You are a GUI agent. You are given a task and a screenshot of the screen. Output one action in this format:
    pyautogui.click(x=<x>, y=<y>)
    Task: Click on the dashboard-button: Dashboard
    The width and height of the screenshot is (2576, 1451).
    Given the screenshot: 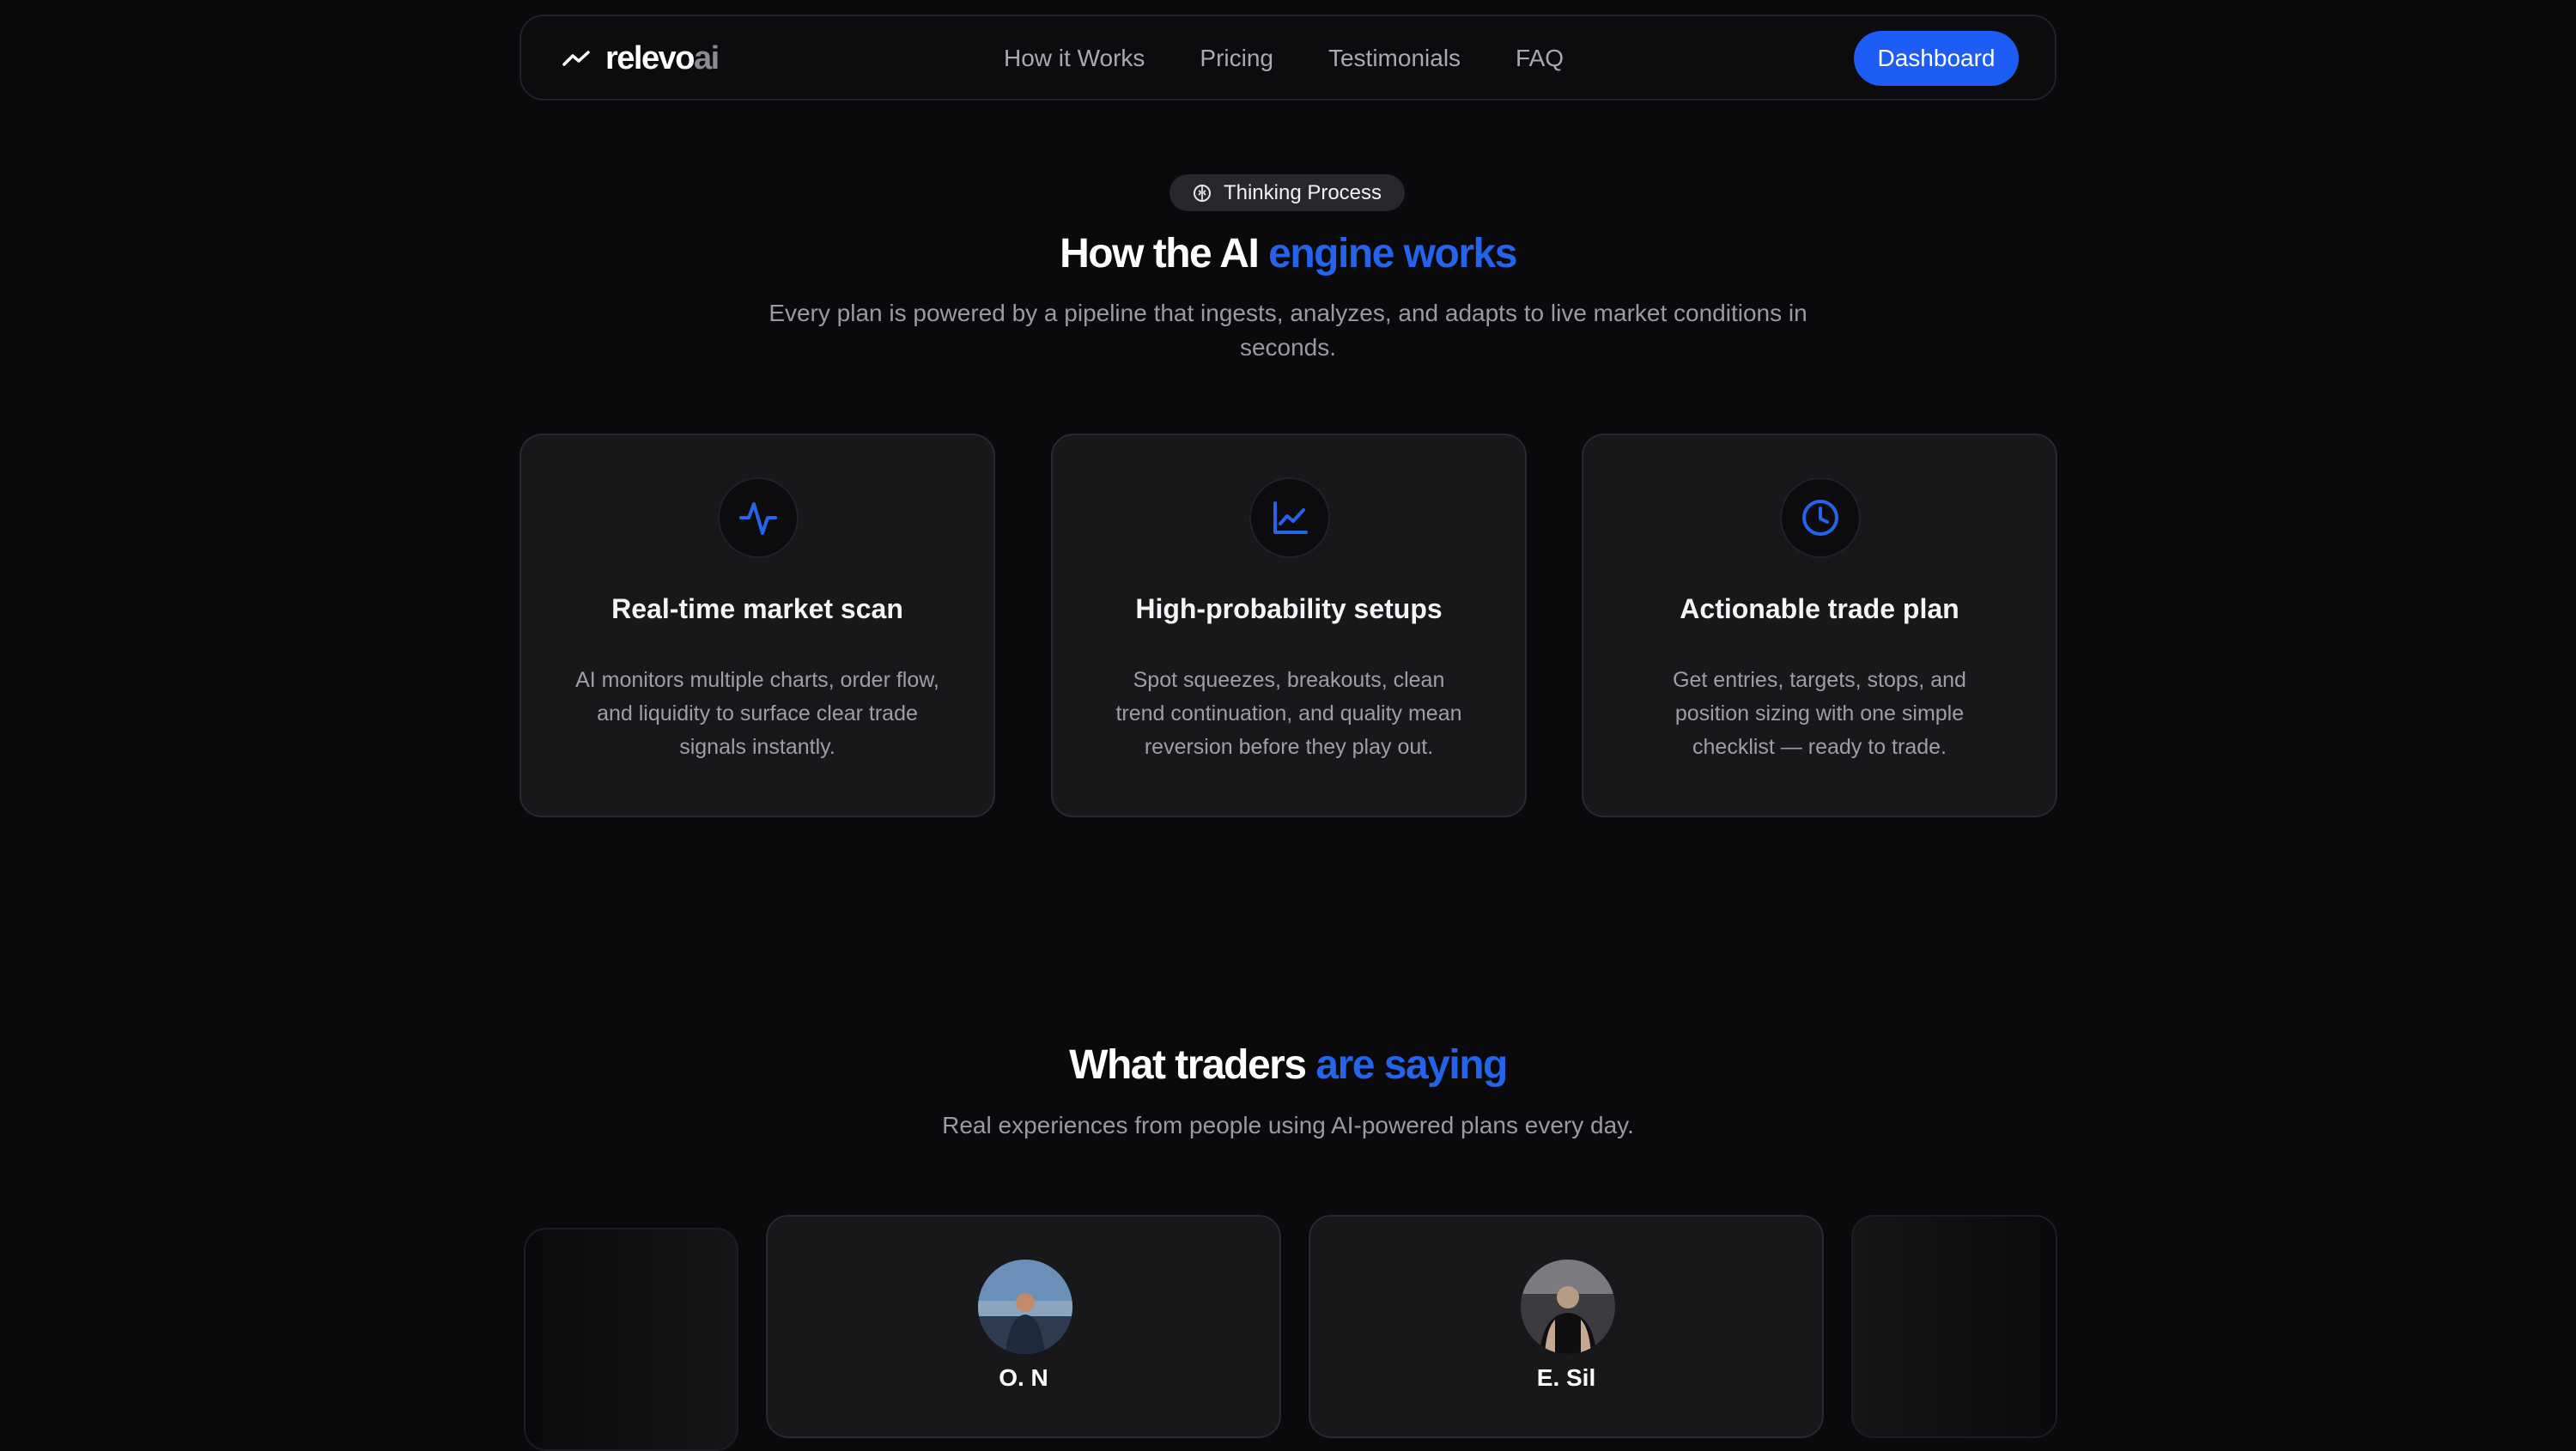 What is the action you would take?
    pyautogui.click(x=1937, y=59)
    